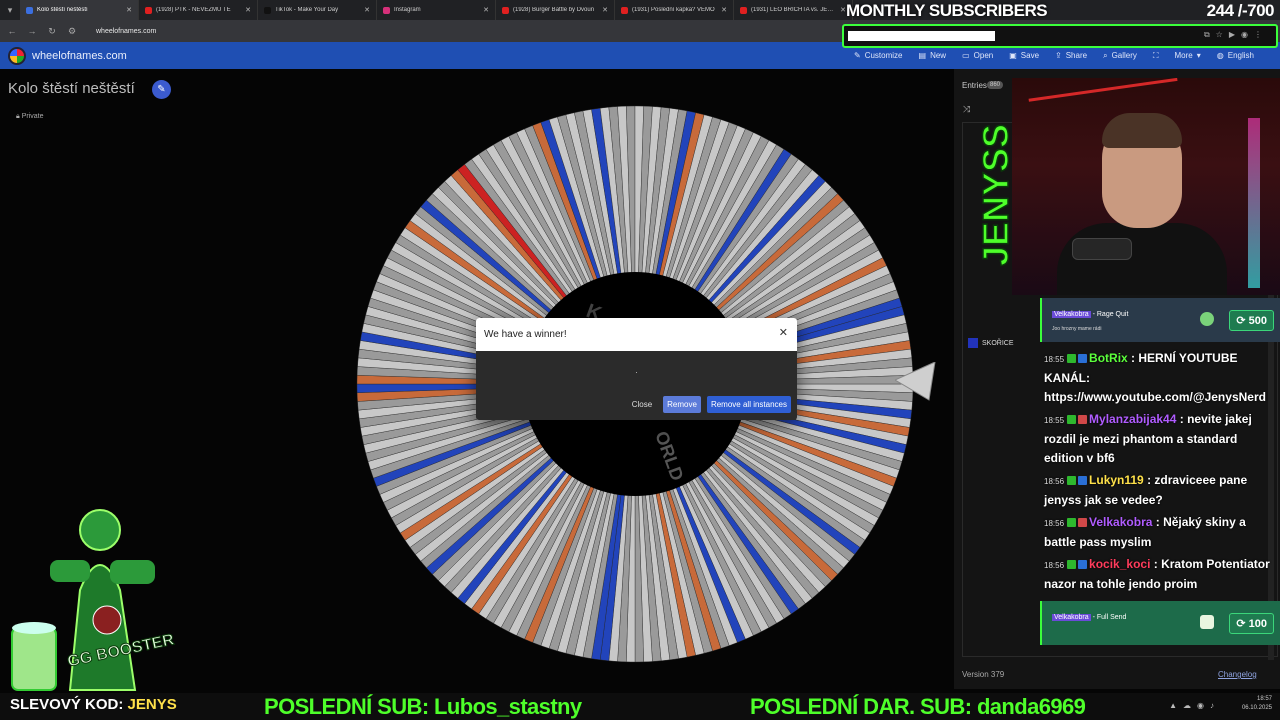 This screenshot has width=1280, height=720. Describe the element at coordinates (1119, 564) in the screenshot. I see `chat-username: kocik_koci` at that location.